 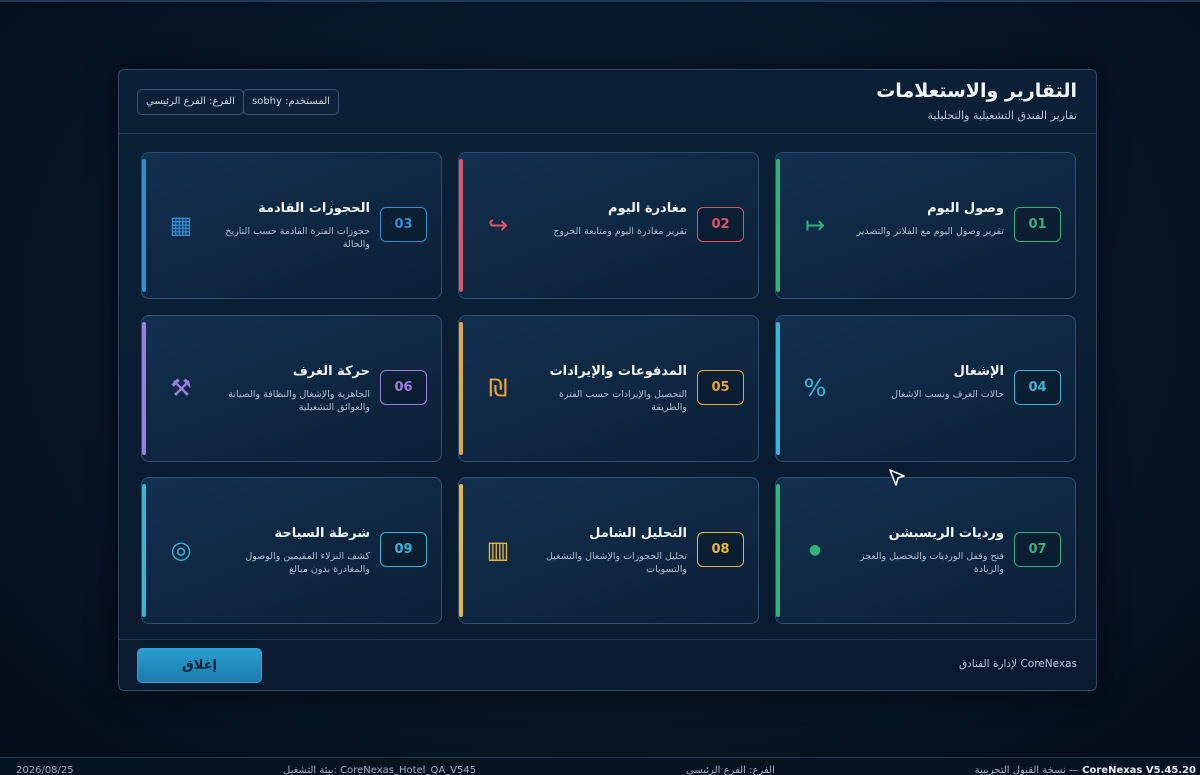 What do you see at coordinates (1037, 224) in the screenshot?
I see `card-number-badge: 01` at bounding box center [1037, 224].